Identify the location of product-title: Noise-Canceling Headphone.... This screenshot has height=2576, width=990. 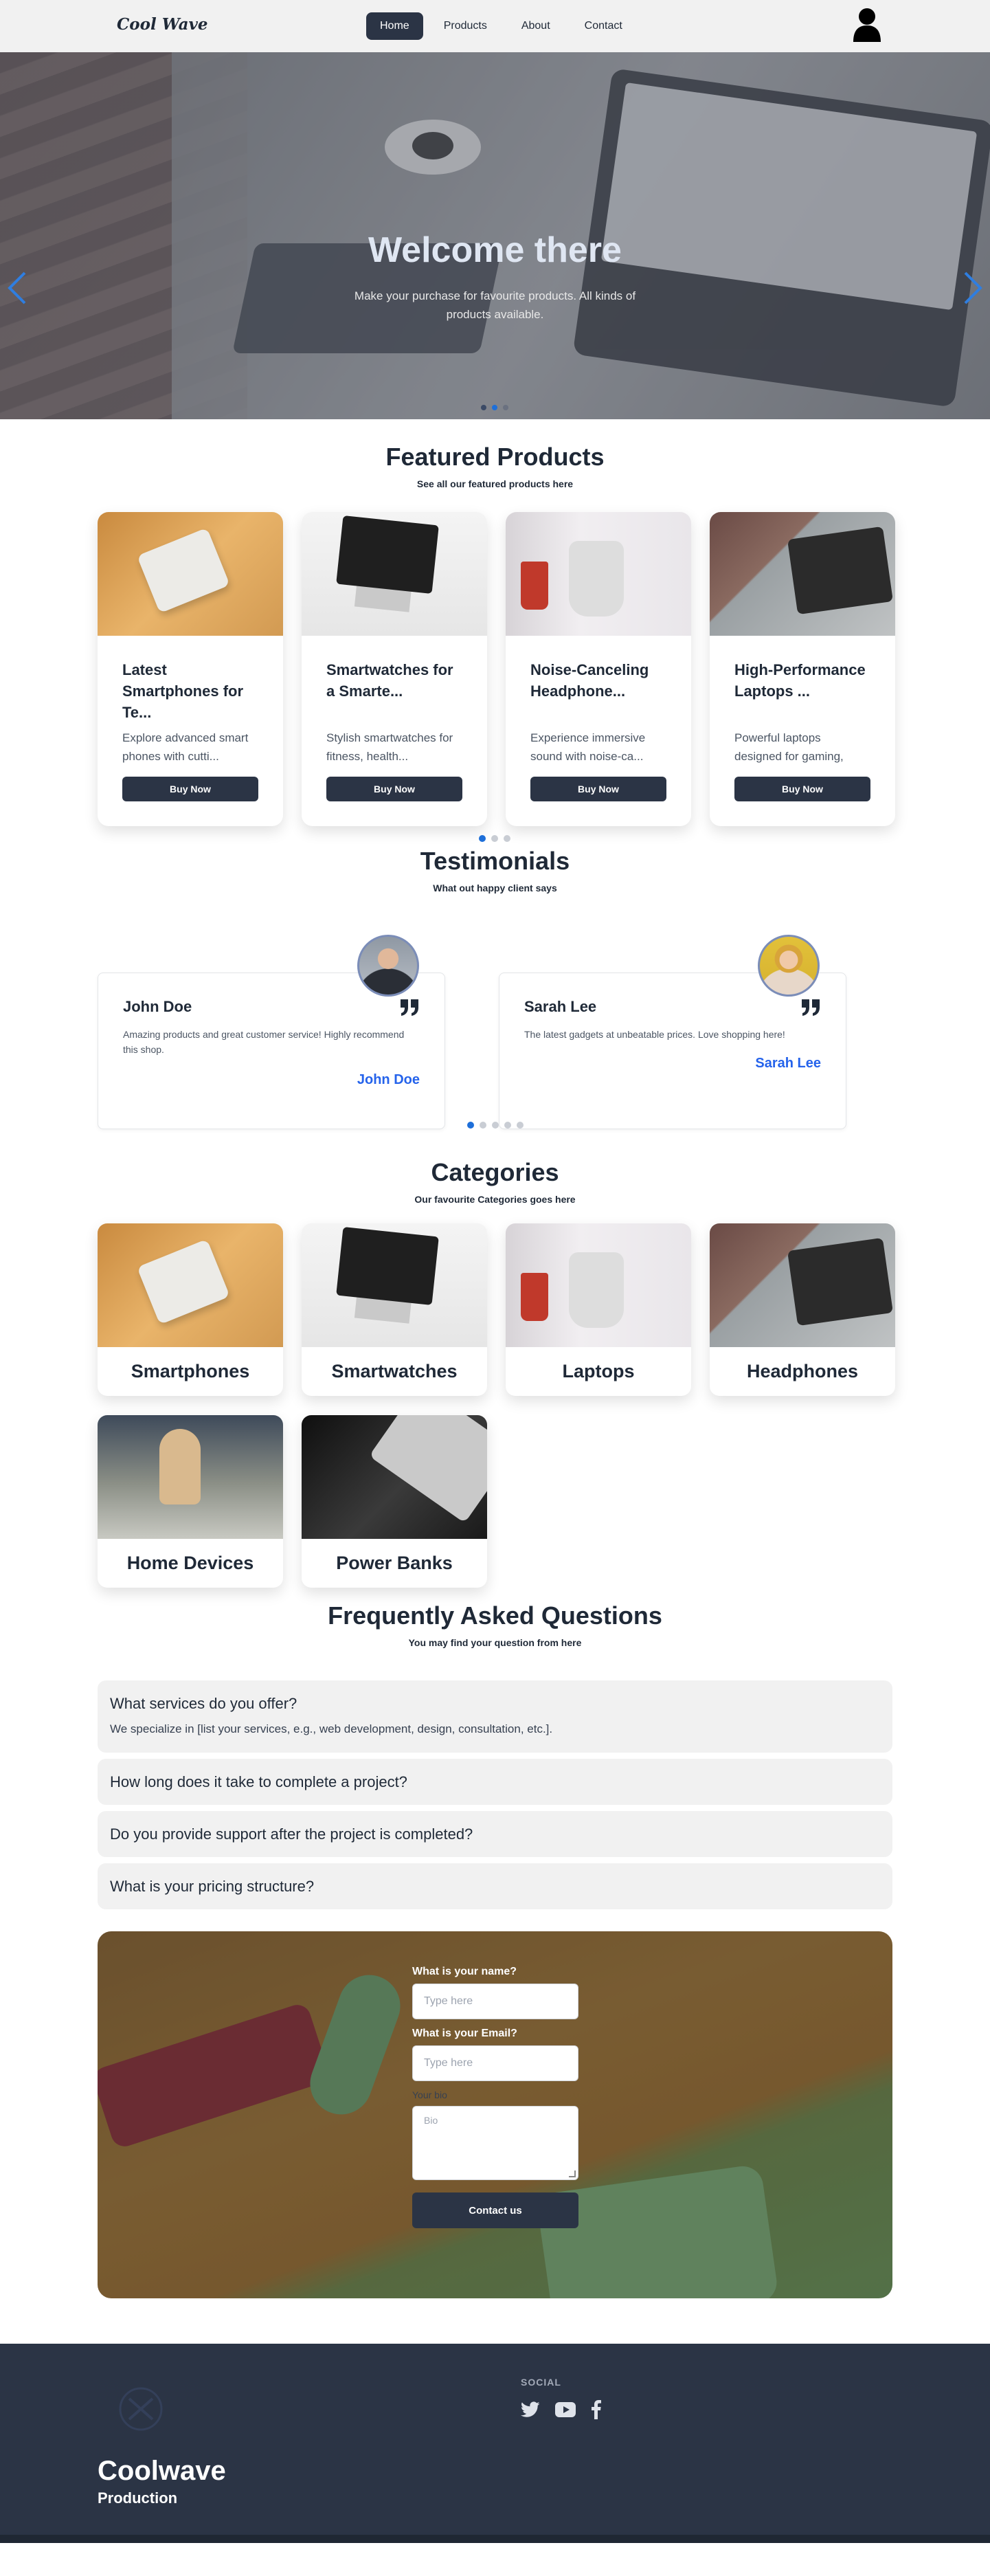
(589, 680).